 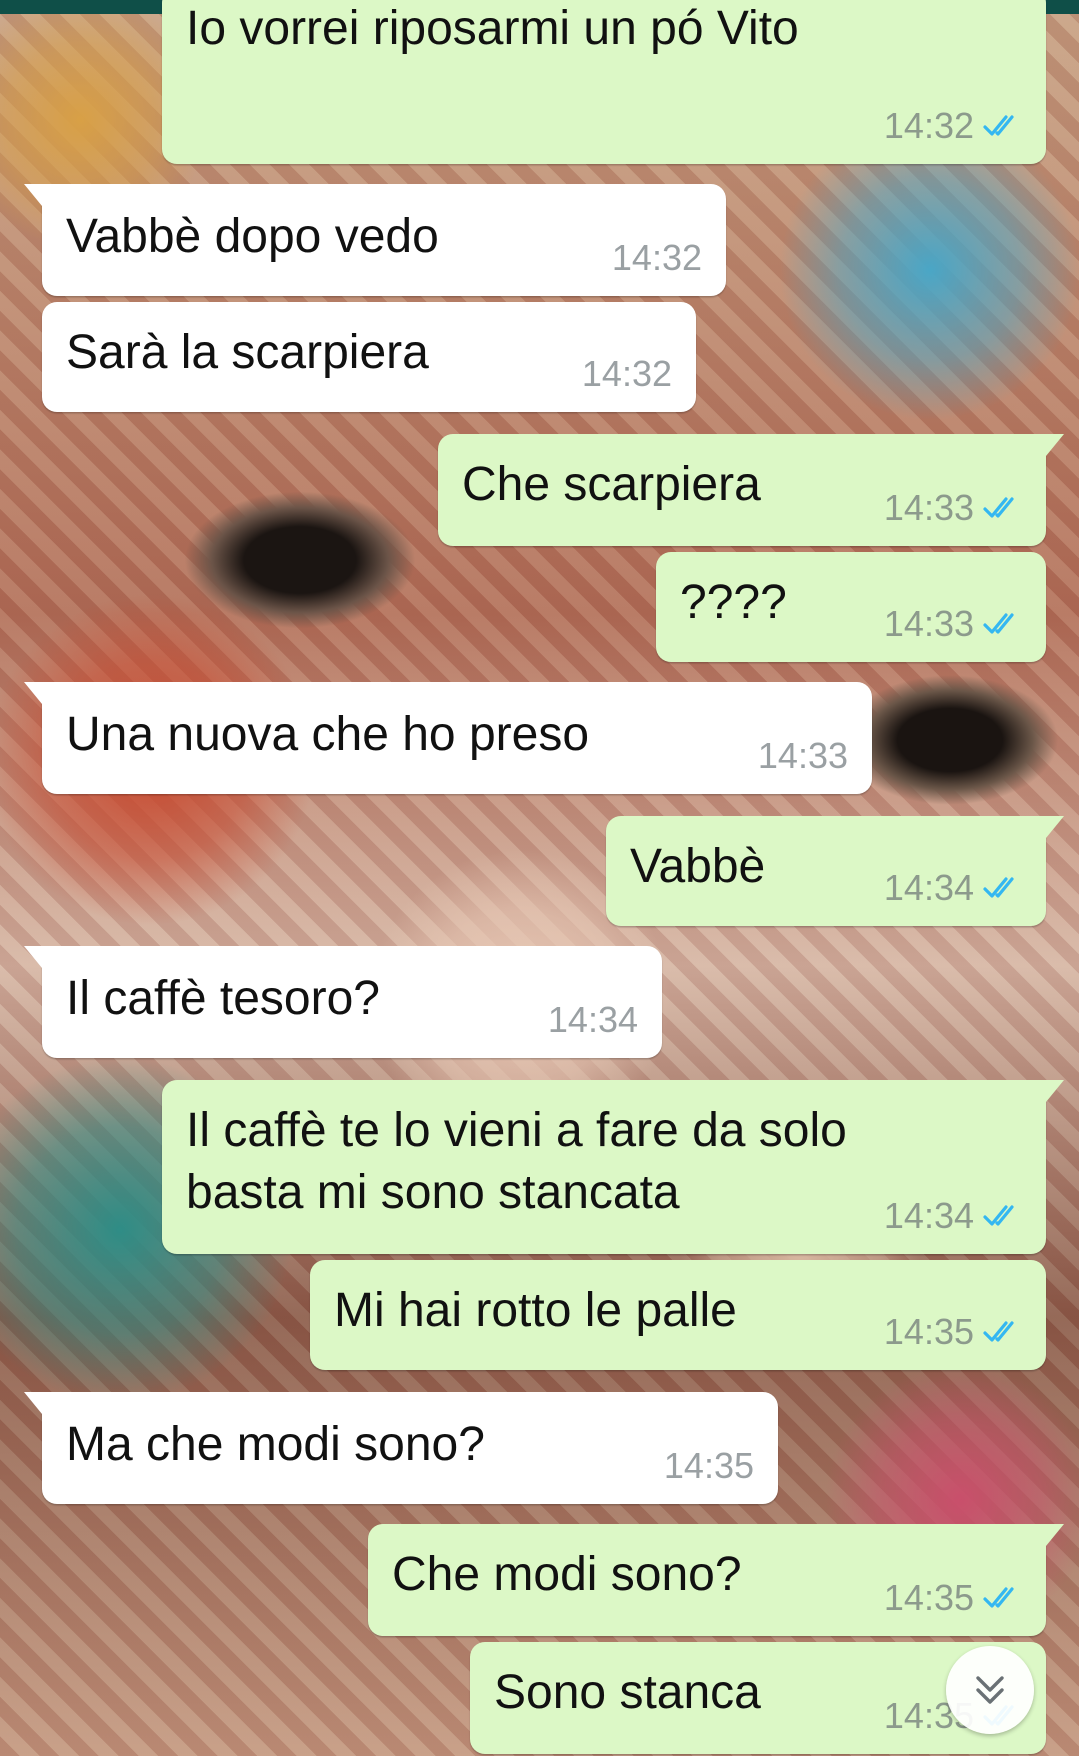 I want to click on outgoing-message: Vabbè 14:34, so click(x=835, y=871).